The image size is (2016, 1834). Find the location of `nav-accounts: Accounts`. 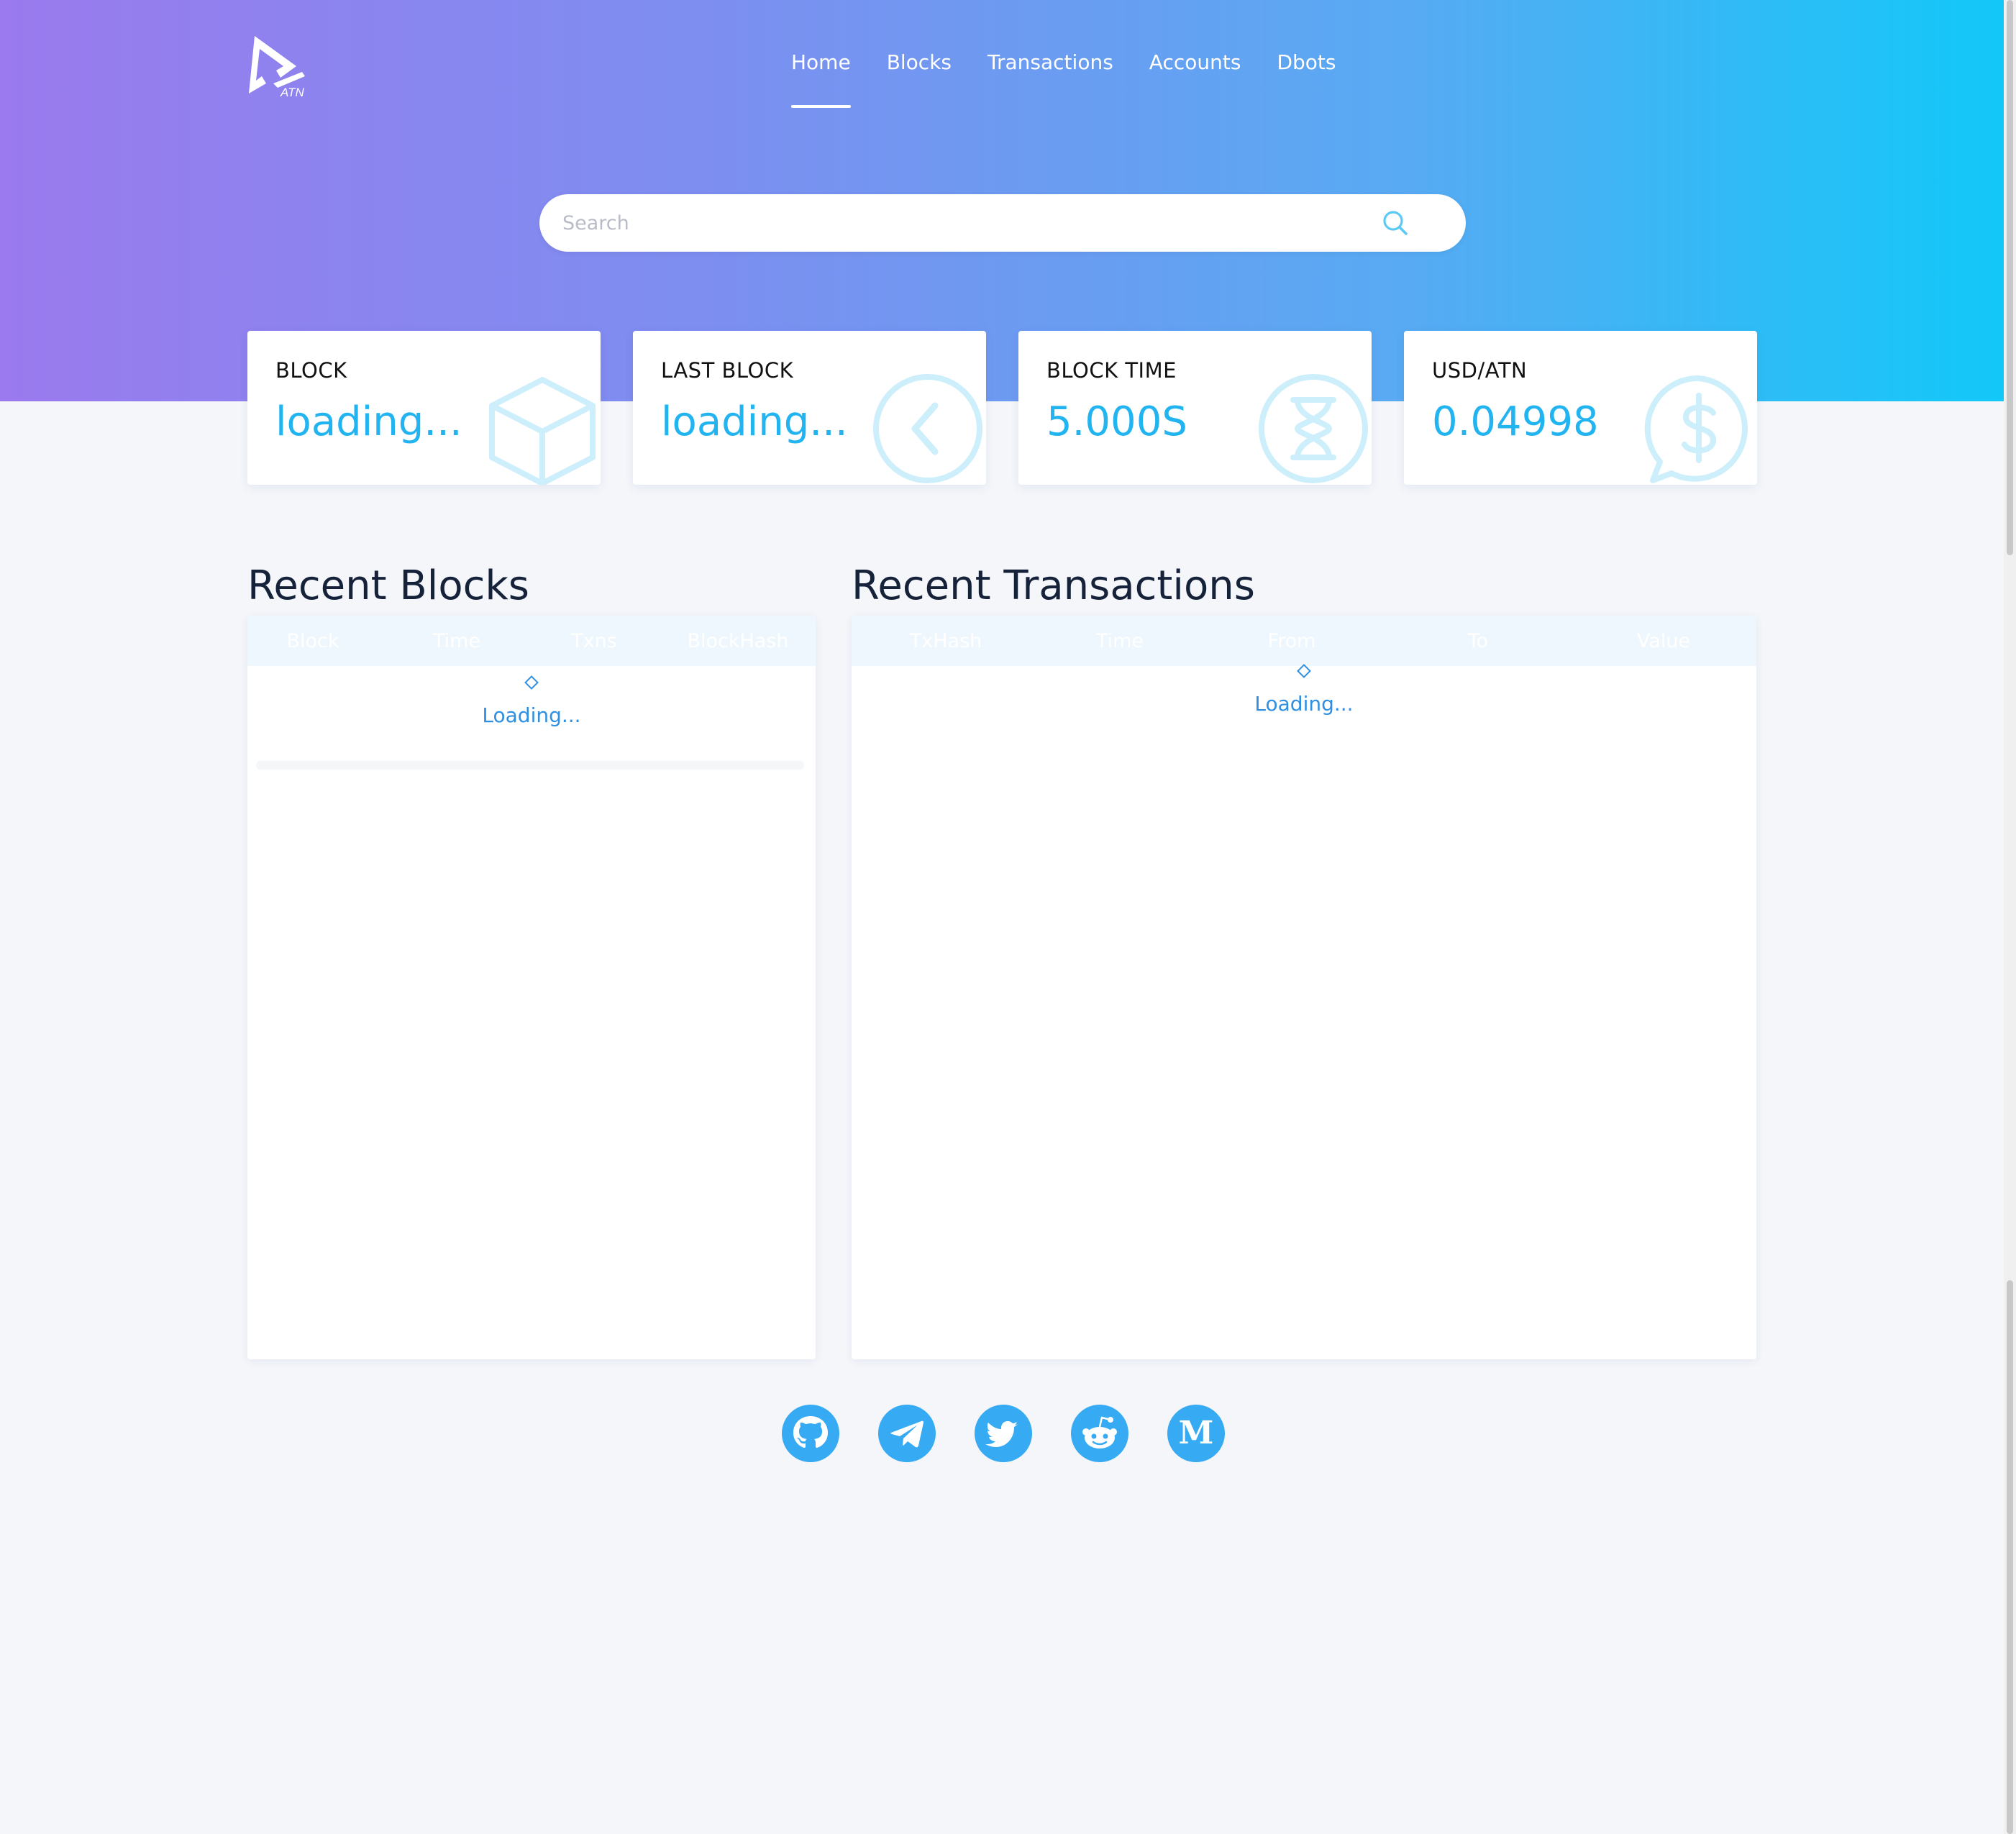

nav-accounts: Accounts is located at coordinates (1195, 62).